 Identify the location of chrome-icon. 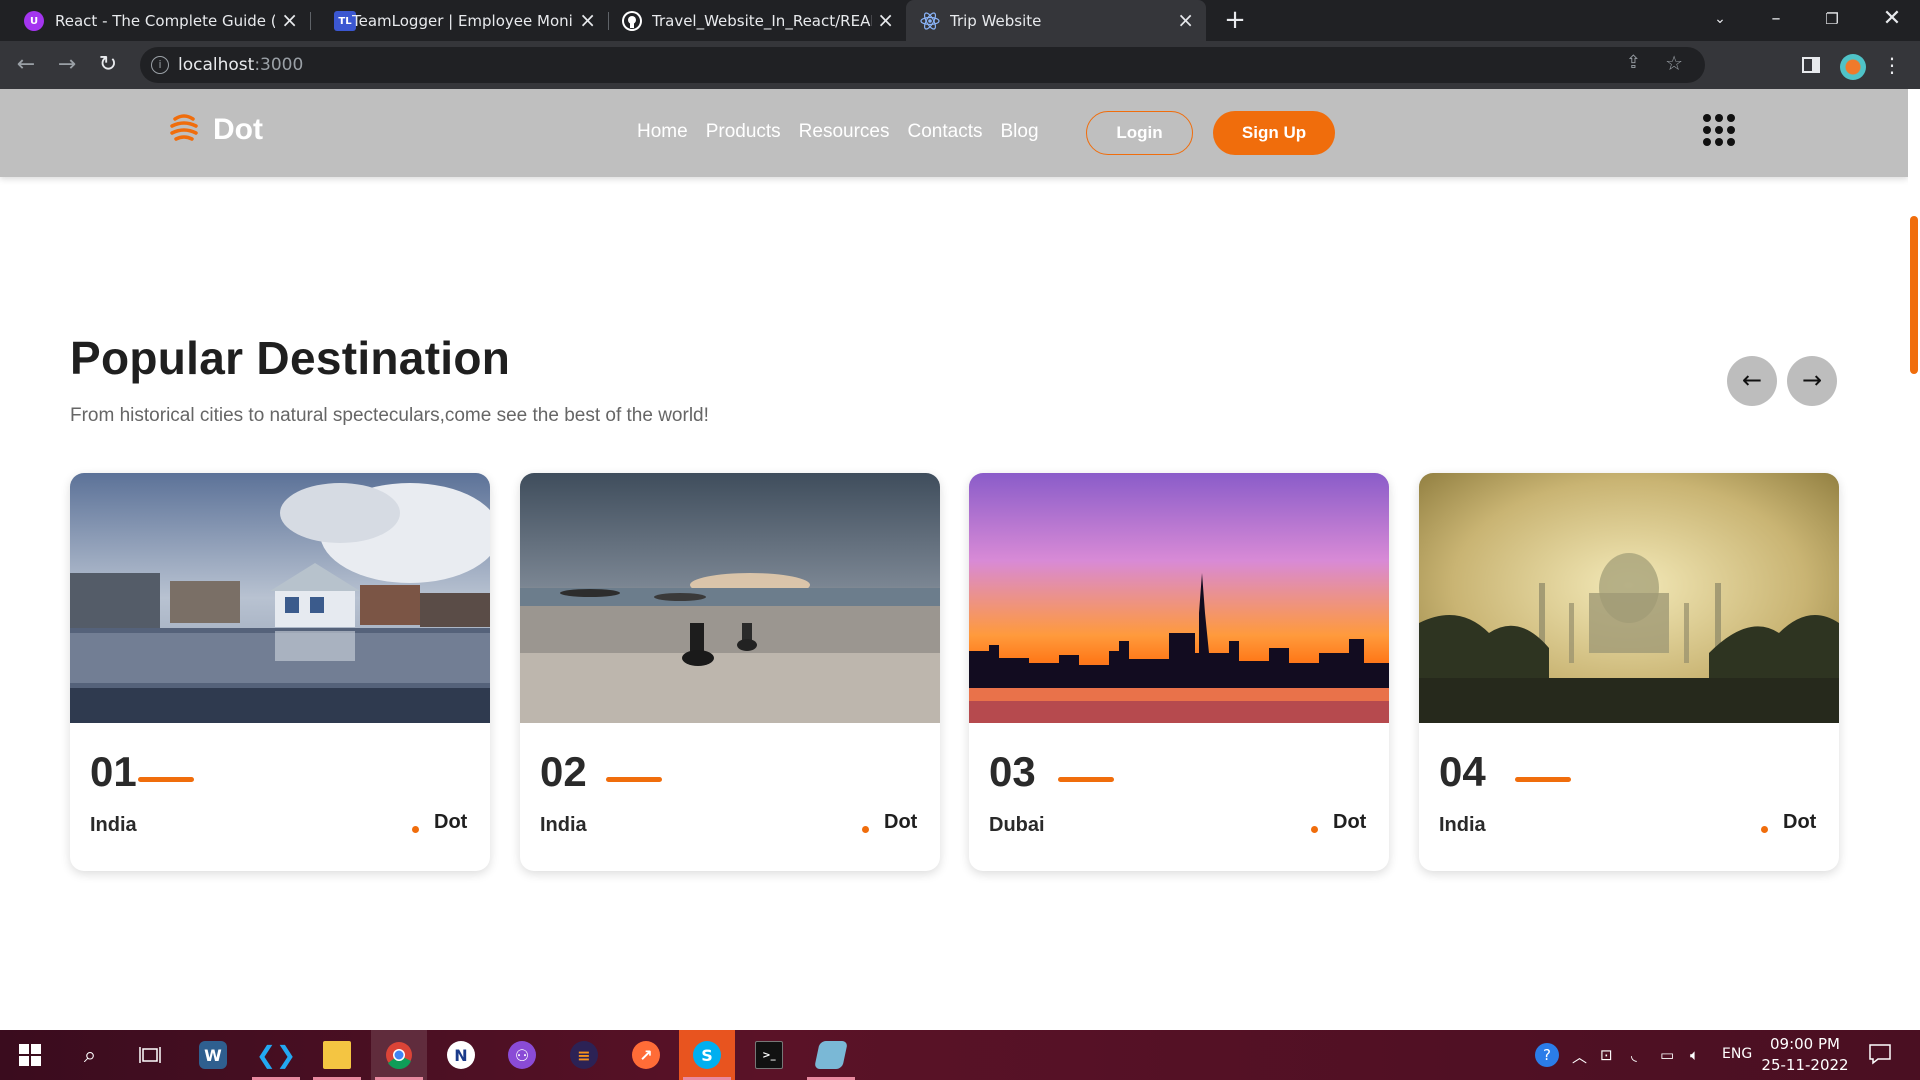
(399, 1055).